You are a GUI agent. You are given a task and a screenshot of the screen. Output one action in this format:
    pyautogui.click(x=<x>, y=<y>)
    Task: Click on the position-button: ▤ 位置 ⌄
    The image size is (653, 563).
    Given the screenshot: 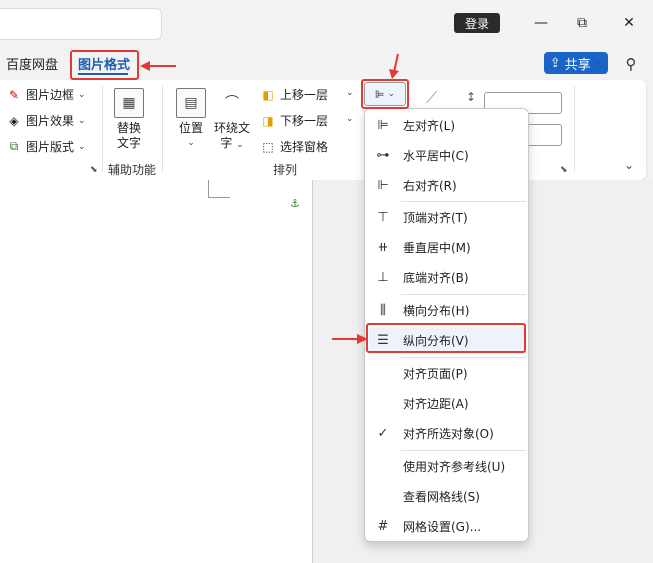 What is the action you would take?
    pyautogui.click(x=191, y=119)
    